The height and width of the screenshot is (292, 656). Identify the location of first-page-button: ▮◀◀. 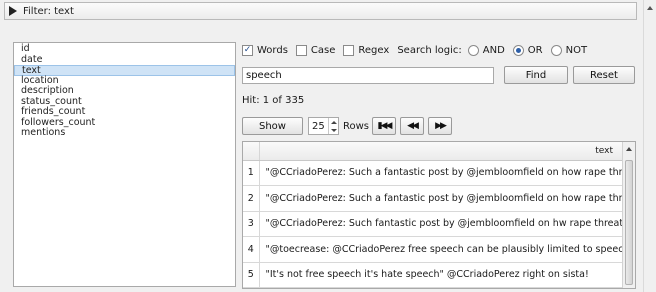
(384, 126).